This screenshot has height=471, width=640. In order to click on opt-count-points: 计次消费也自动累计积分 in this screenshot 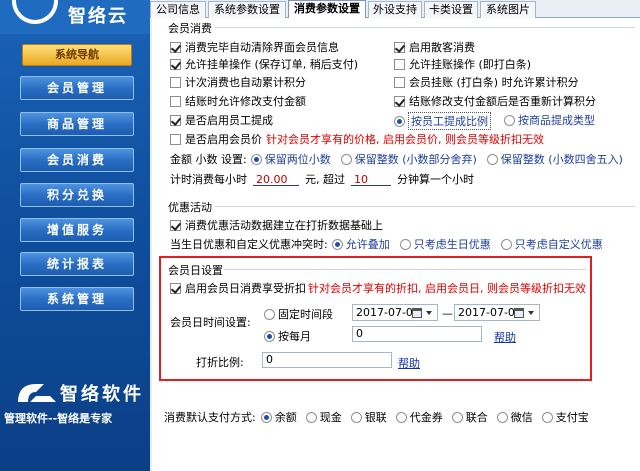, I will do `click(238, 82)`.